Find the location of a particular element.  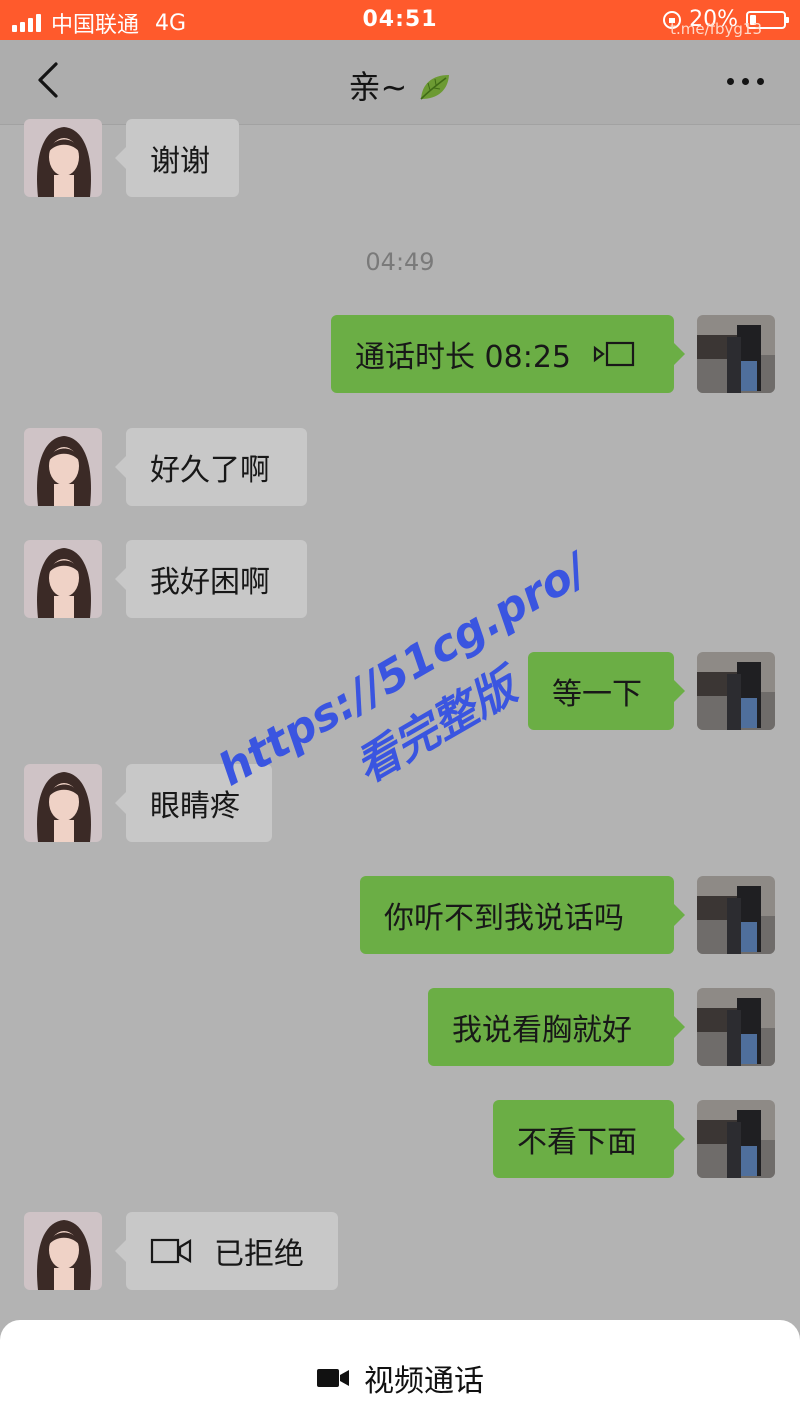

video-call-label: 视频通话 is located at coordinates (424, 1381).